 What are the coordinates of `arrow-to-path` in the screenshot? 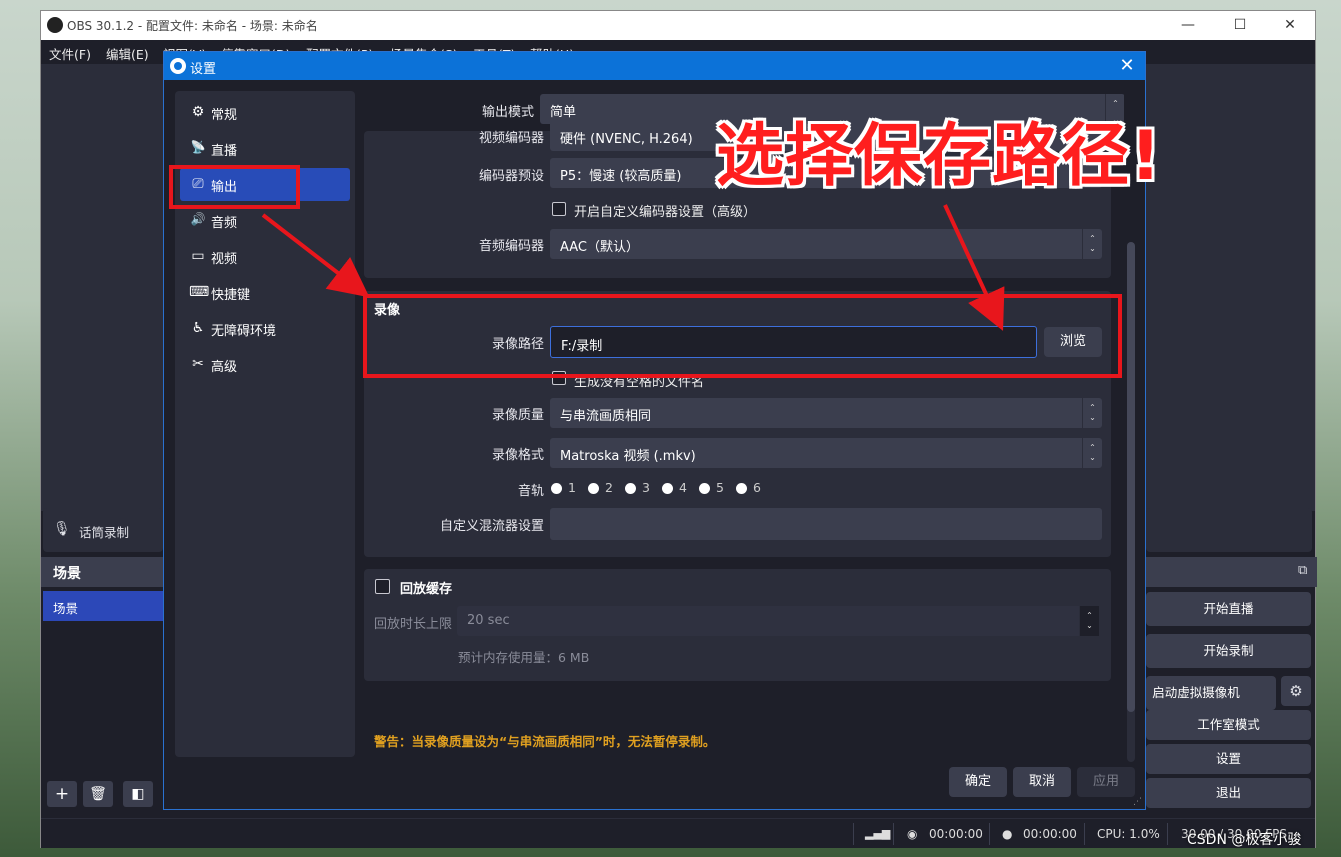 It's located at (974, 267).